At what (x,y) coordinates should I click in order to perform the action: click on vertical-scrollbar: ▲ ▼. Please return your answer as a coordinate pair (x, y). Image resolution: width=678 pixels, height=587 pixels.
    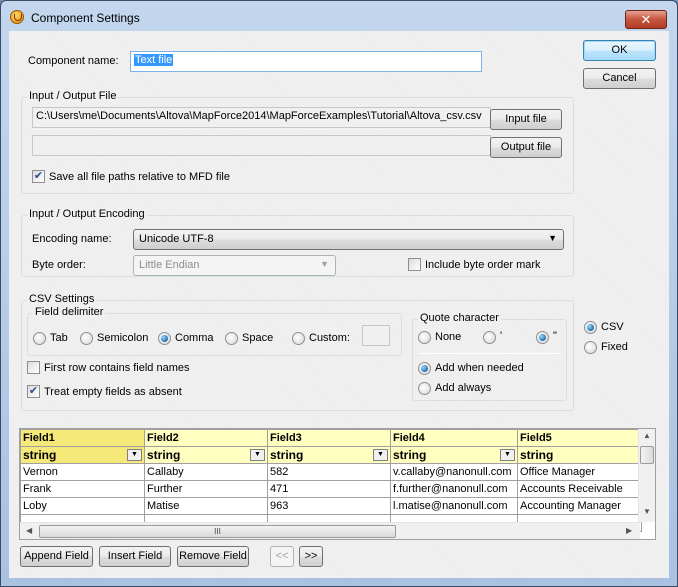
    Looking at the image, I should click on (646, 475).